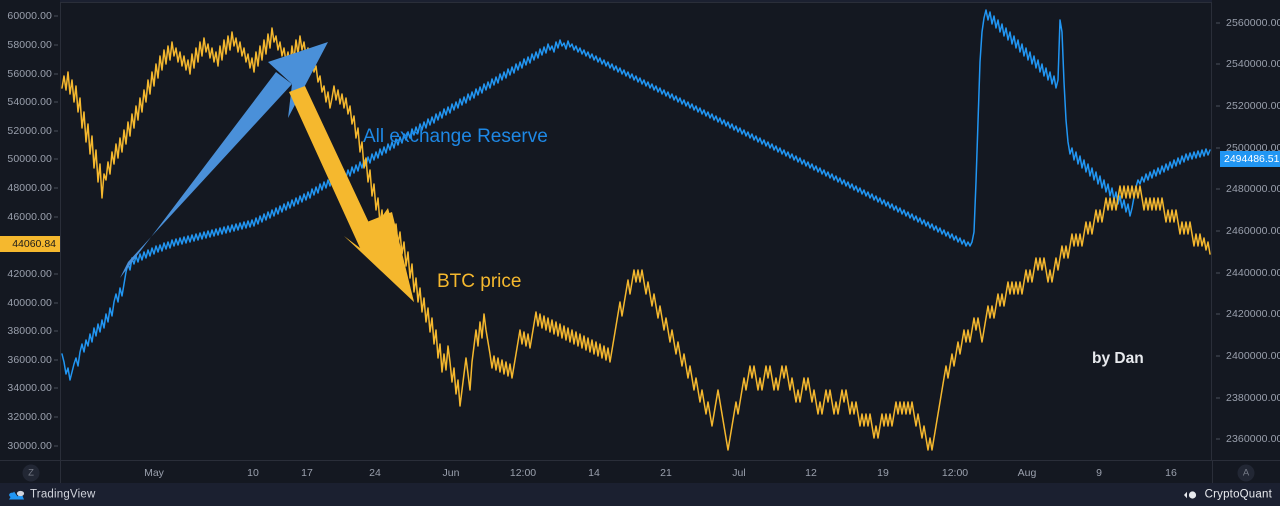 The image size is (1280, 506). What do you see at coordinates (253, 472) in the screenshot?
I see `time-axis-label: 10` at bounding box center [253, 472].